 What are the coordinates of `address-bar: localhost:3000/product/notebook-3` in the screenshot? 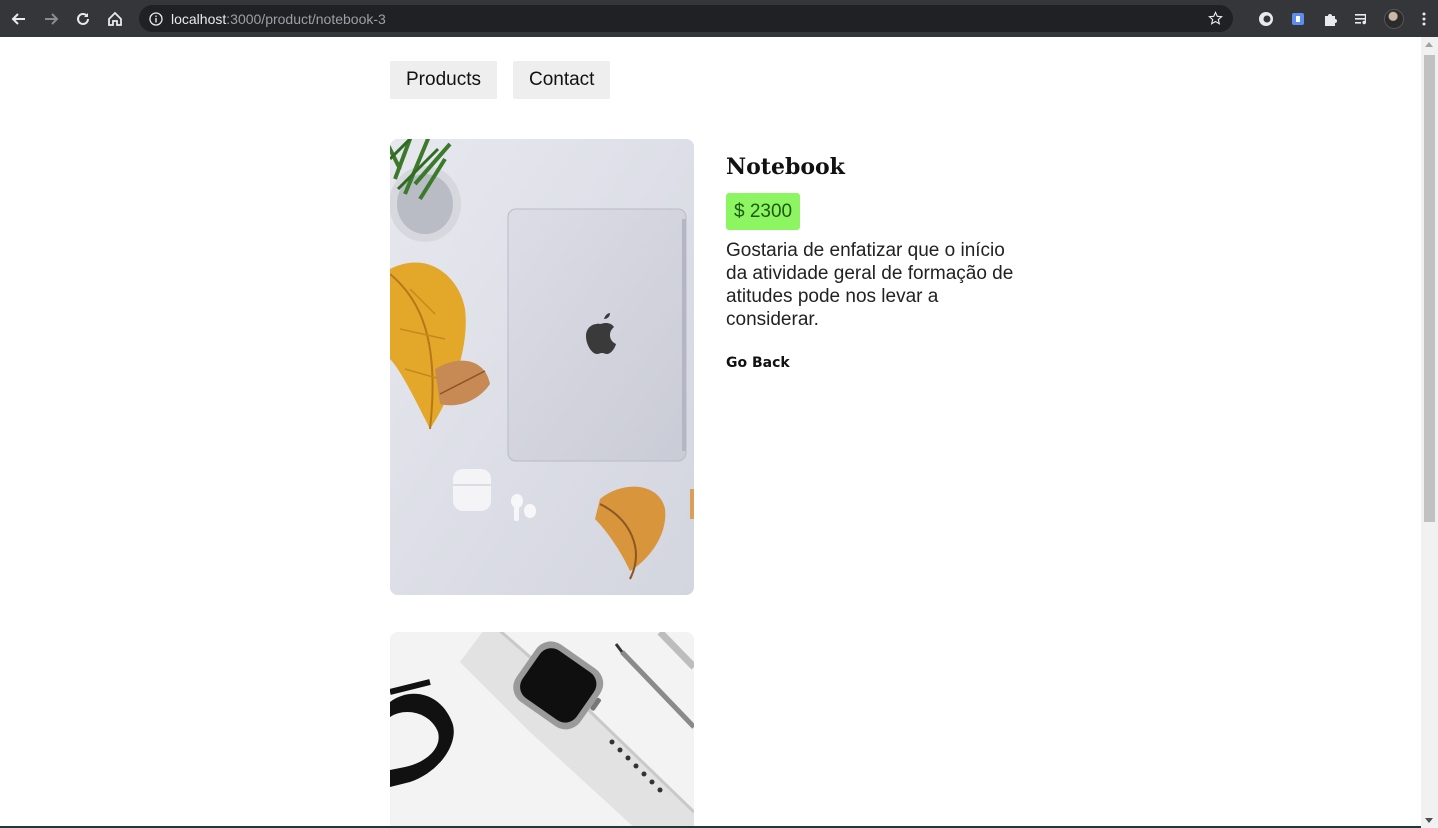 It's located at (686, 18).